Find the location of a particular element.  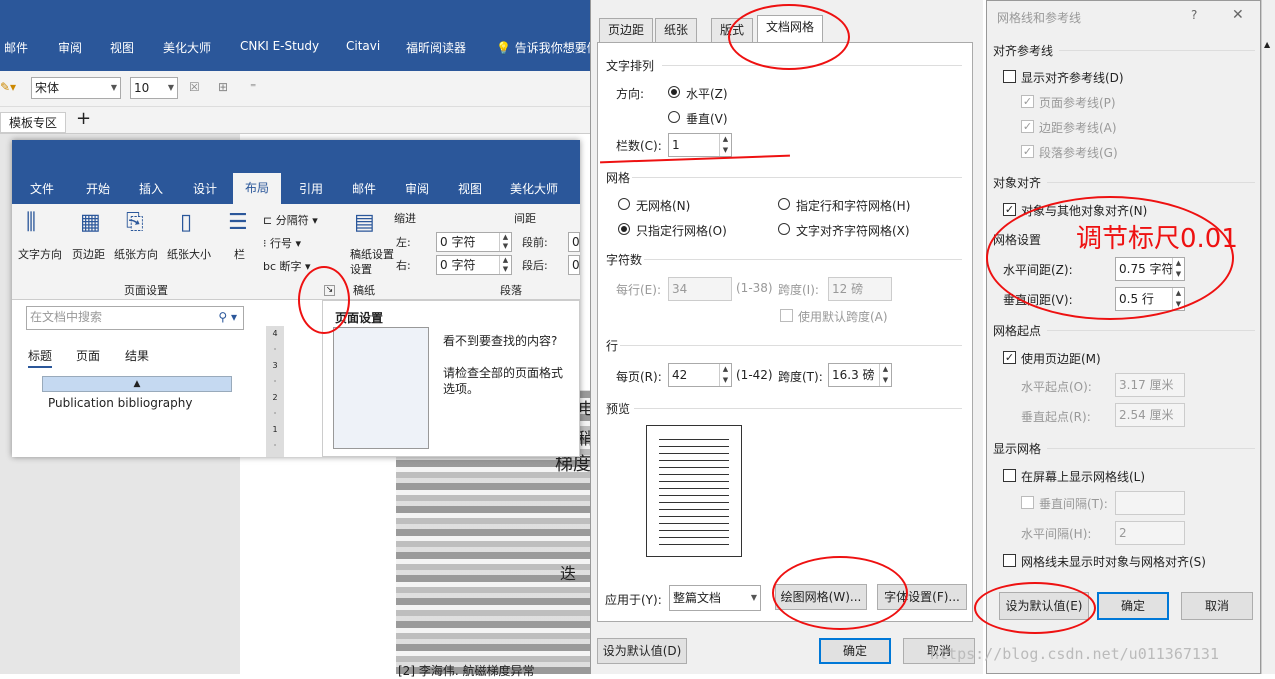

format-painter-icon: ⊞ is located at coordinates (223, 87).